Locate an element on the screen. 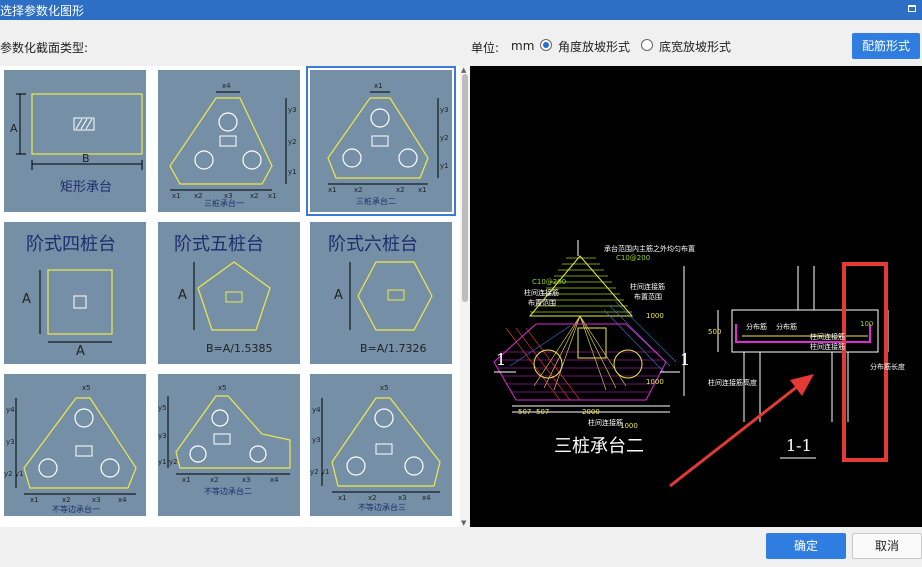 The image size is (922, 567). label-range: 布置范围 is located at coordinates (542, 303).